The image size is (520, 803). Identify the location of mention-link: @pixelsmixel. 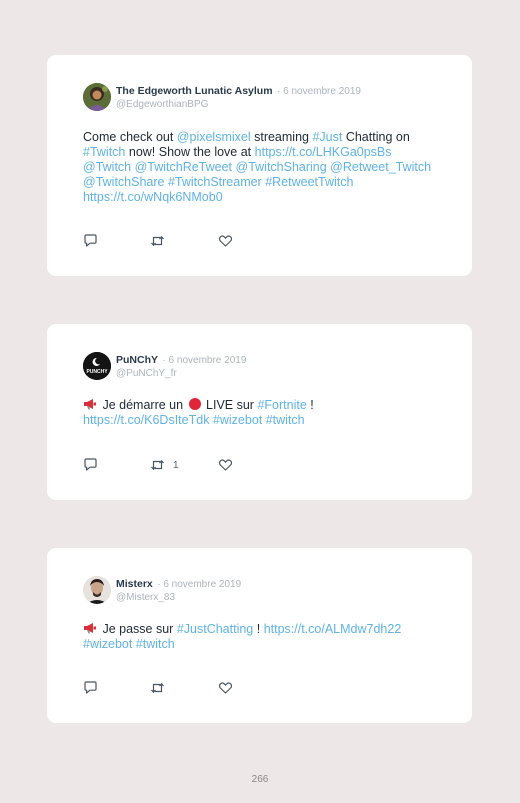
(214, 137).